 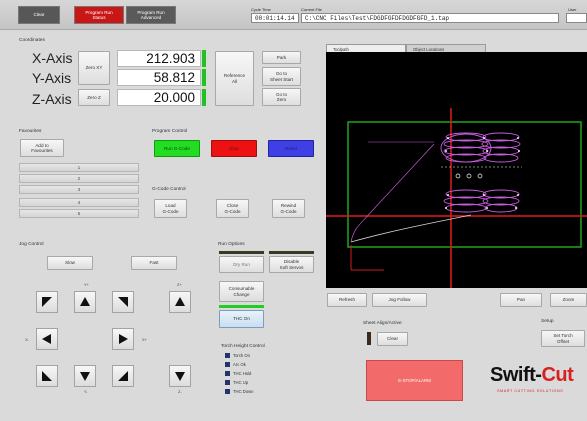 What do you see at coordinates (79, 213) in the screenshot?
I see `favourite-slot: 5` at bounding box center [79, 213].